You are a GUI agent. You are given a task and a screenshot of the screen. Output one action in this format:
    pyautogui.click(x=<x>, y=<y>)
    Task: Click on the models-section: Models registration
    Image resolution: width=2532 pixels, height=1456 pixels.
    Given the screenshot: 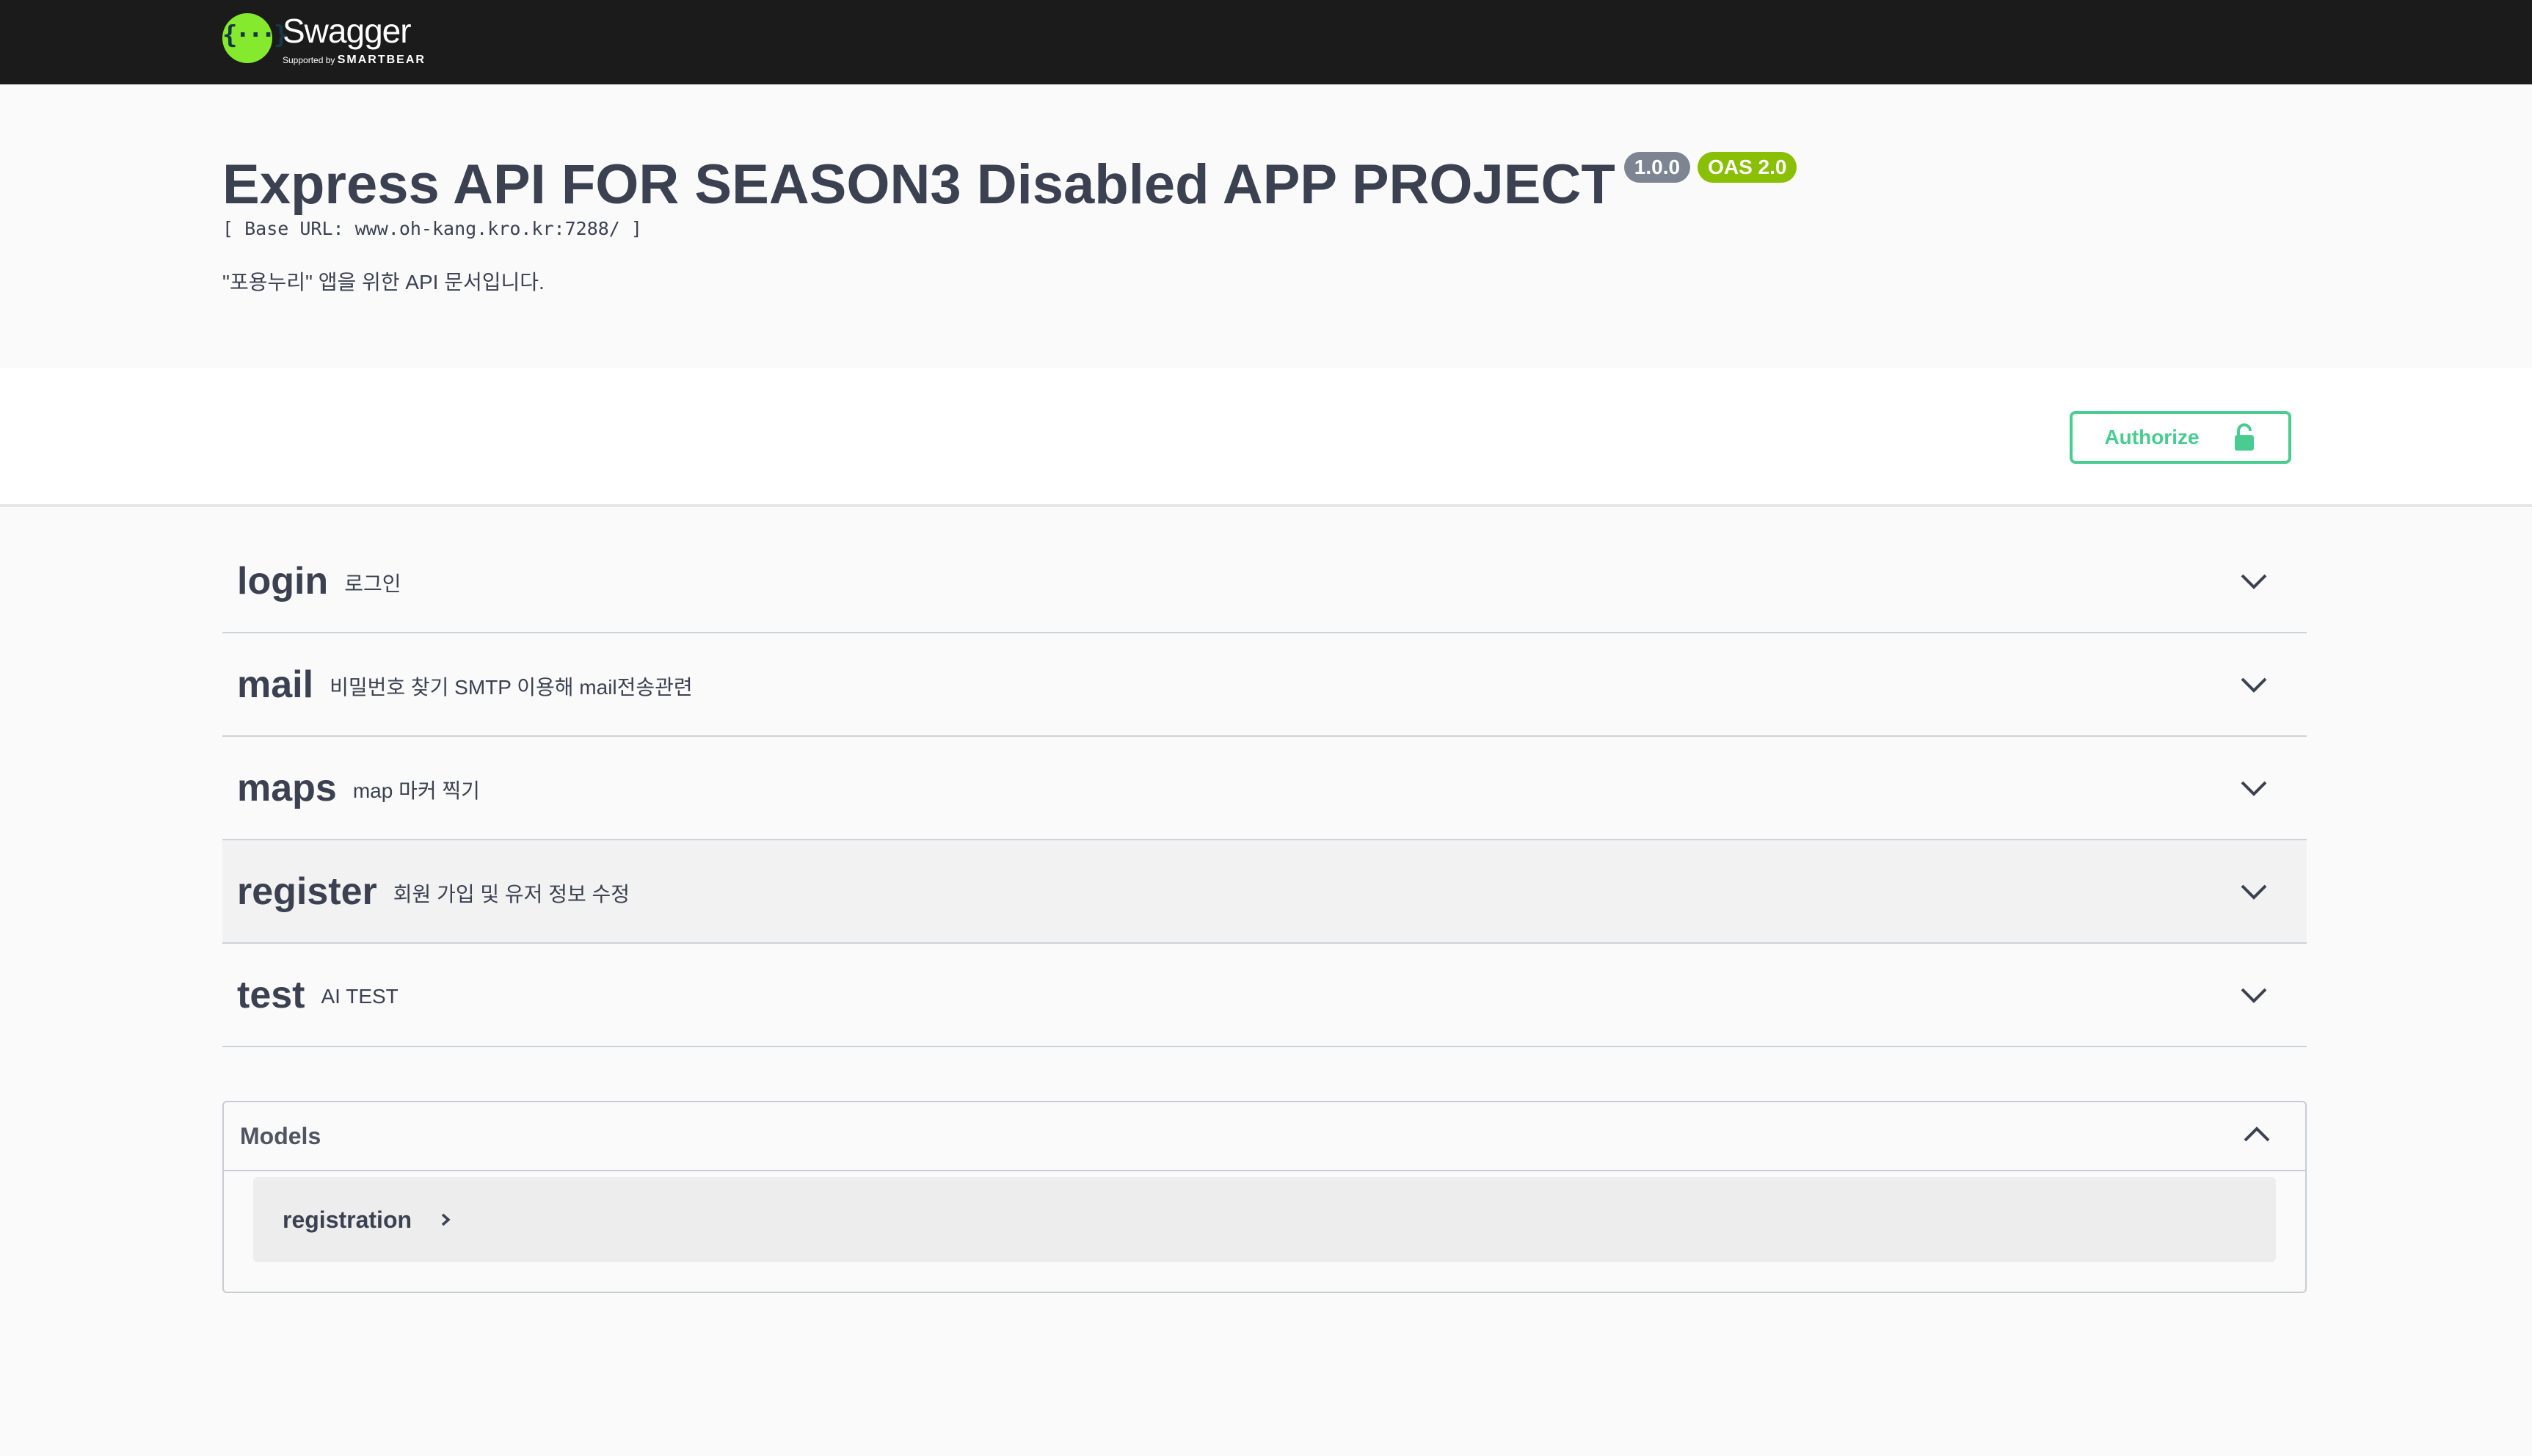 What is the action you would take?
    pyautogui.click(x=1265, y=1197)
    